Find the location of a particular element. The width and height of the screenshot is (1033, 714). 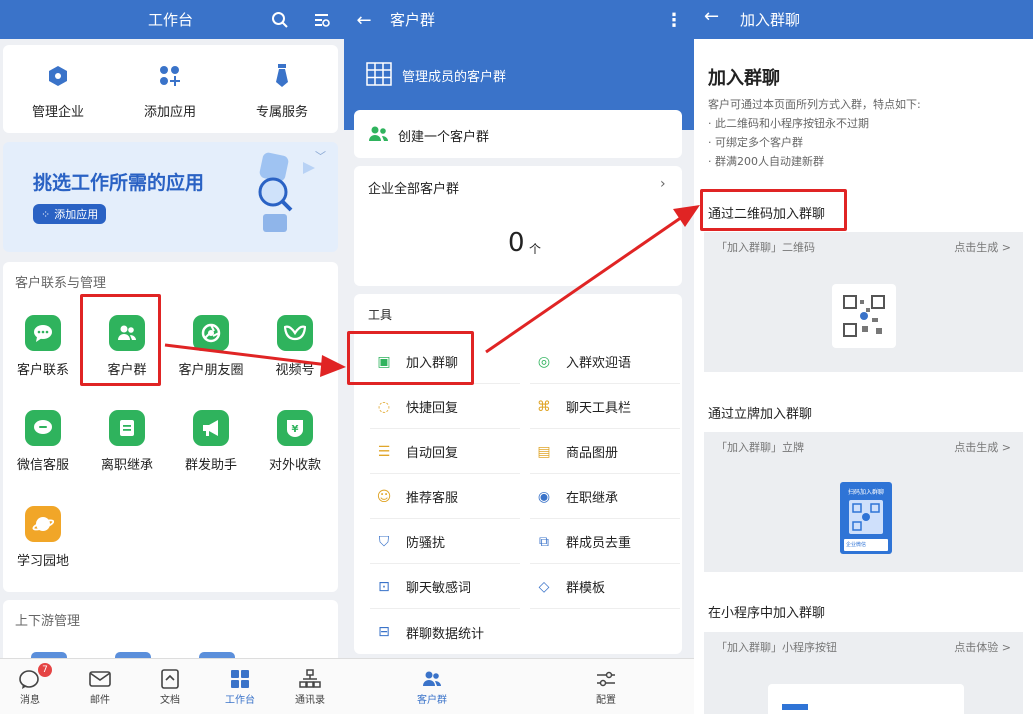

tool-welcome-message: ◎ 入群欢迎语 is located at coordinates (605, 362).